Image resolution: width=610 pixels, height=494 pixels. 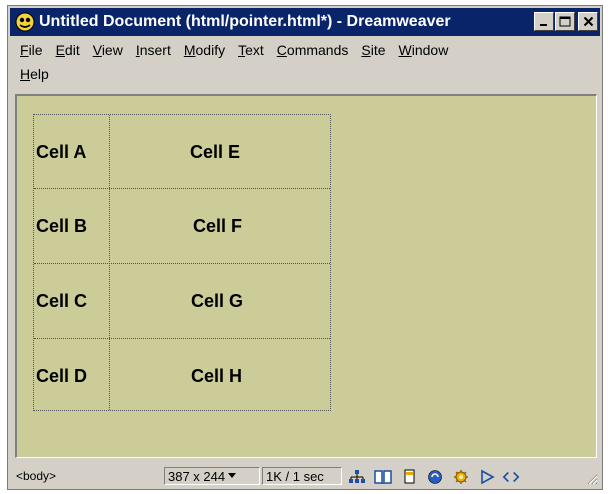 I want to click on menu-edit: Edit, so click(x=68, y=50).